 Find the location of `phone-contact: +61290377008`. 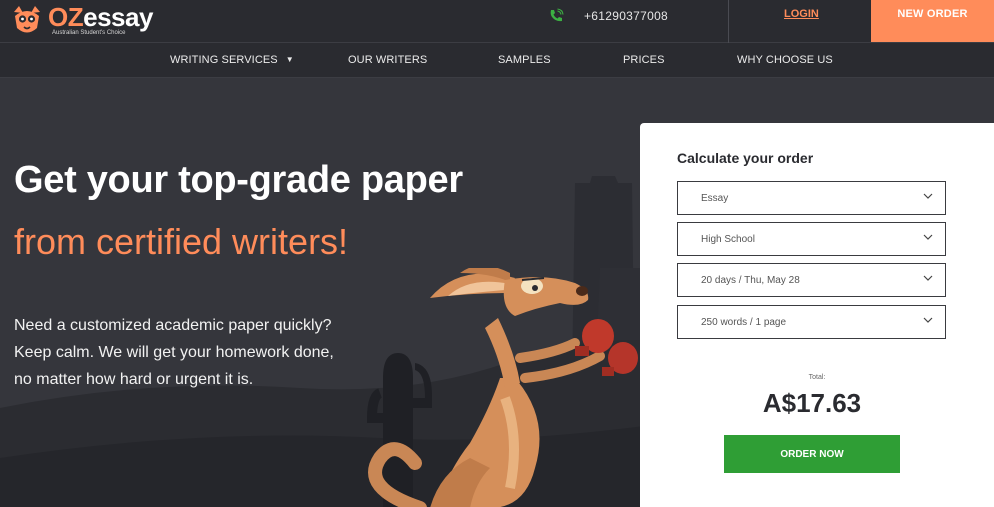

phone-contact: +61290377008 is located at coordinates (608, 16).